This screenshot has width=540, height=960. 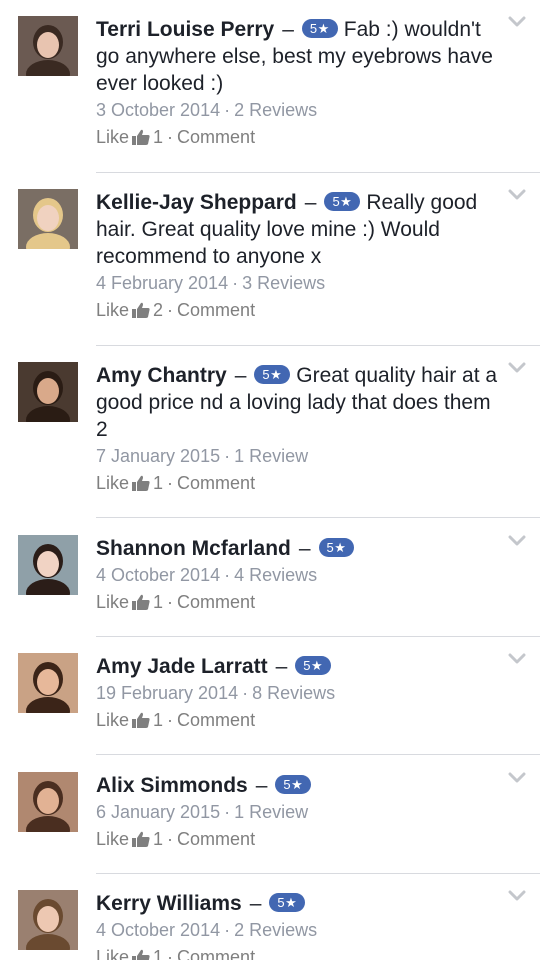 What do you see at coordinates (196, 202) in the screenshot?
I see `reviewer-name: Kellie-Jay Sheppard` at bounding box center [196, 202].